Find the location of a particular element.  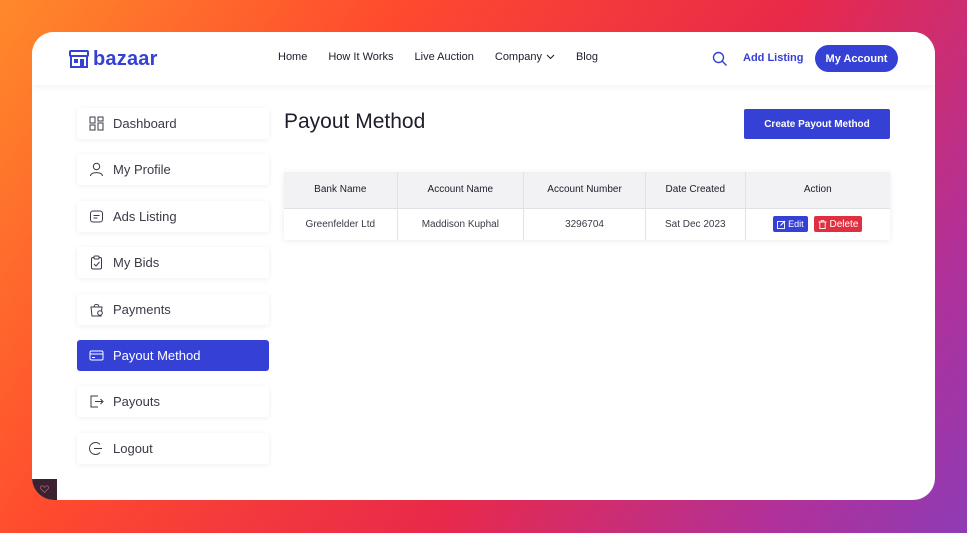

dashboard-icon is located at coordinates (96, 123).